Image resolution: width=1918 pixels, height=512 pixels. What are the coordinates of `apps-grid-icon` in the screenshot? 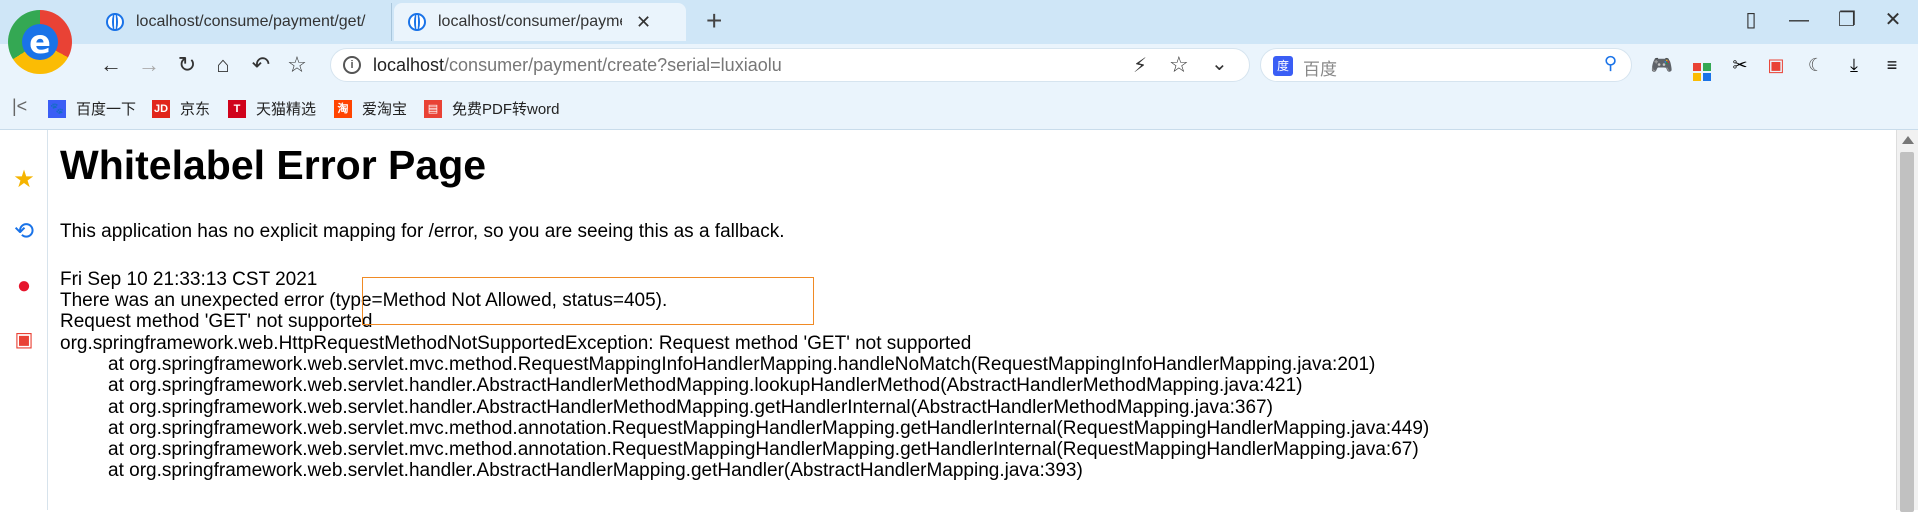 It's located at (1702, 67).